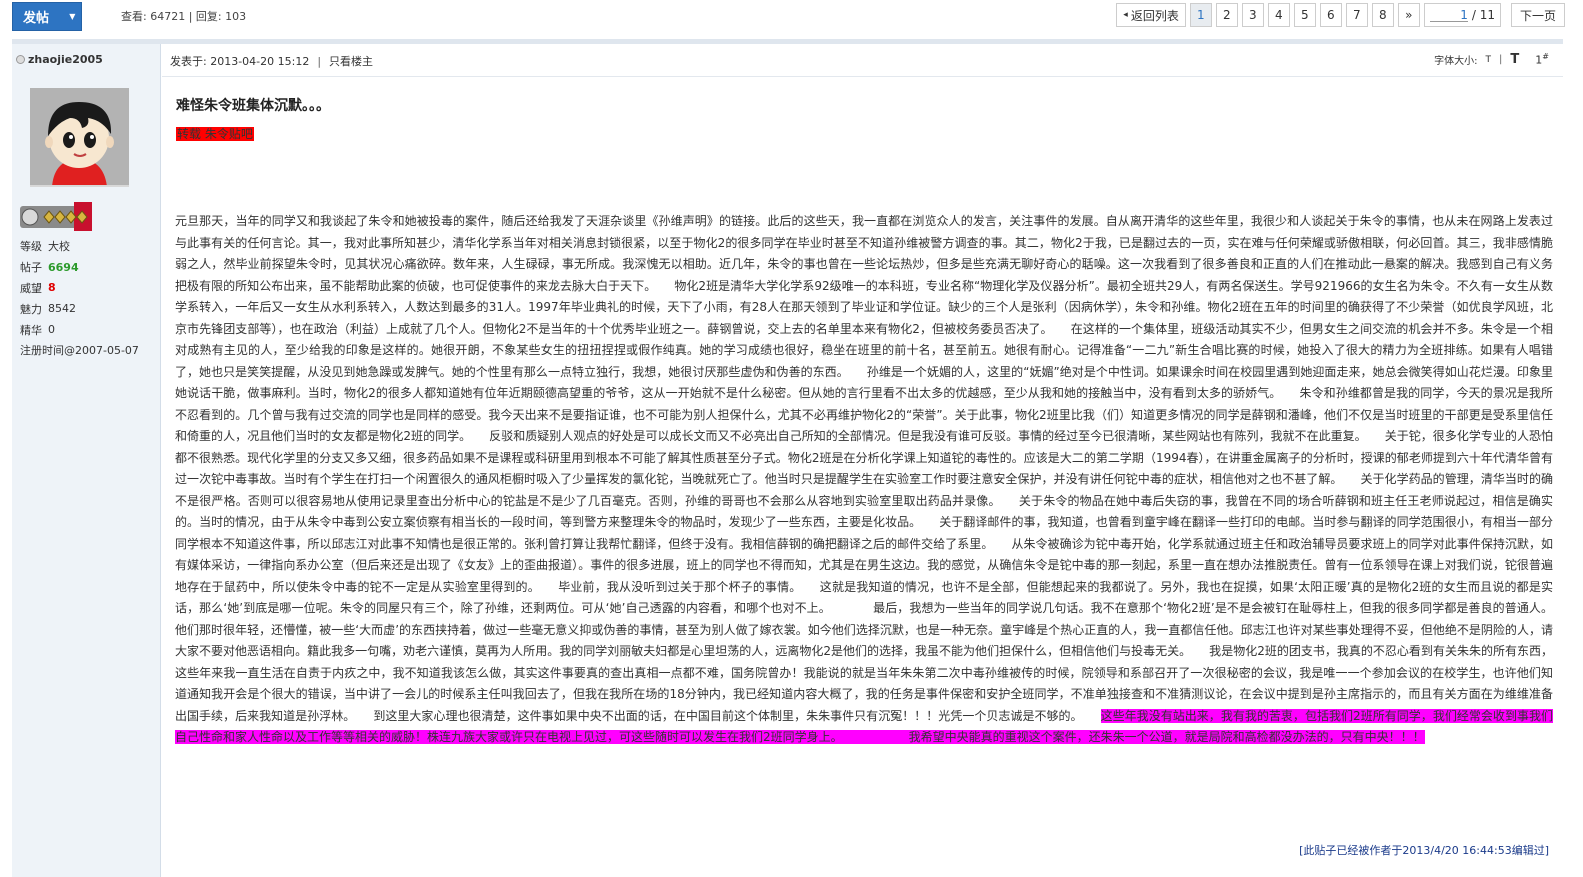 The image size is (1583, 877). What do you see at coordinates (56, 216) in the screenshot?
I see `rank-medal-icon` at bounding box center [56, 216].